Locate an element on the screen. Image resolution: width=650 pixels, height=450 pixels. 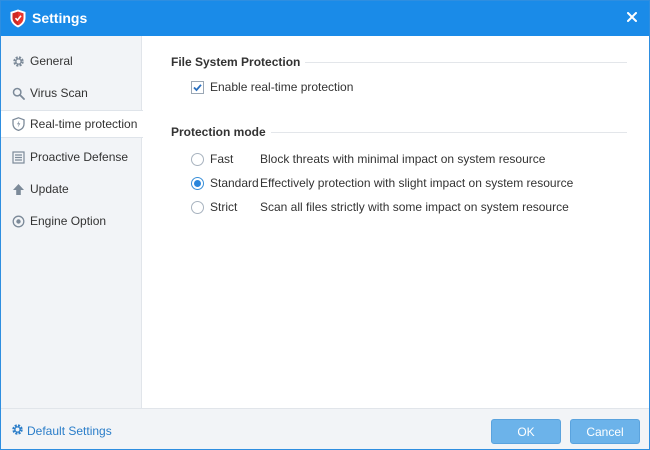
defense-icon is located at coordinates (18, 157).